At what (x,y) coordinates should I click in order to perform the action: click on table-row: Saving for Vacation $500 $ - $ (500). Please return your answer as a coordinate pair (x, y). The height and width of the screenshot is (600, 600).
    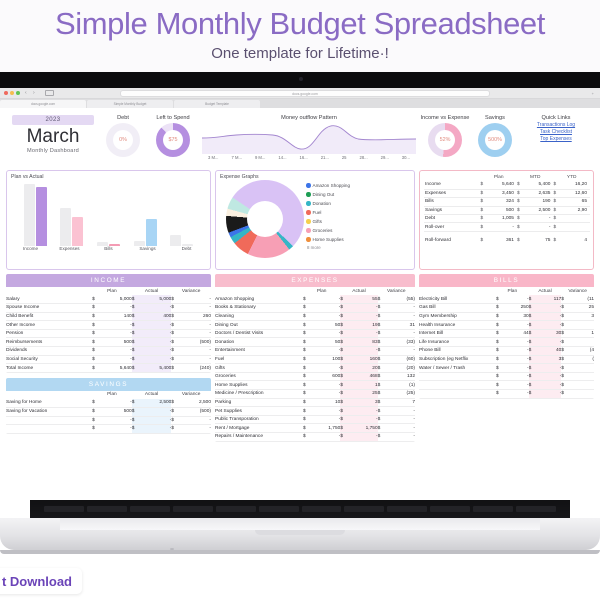
    Looking at the image, I should click on (108, 412).